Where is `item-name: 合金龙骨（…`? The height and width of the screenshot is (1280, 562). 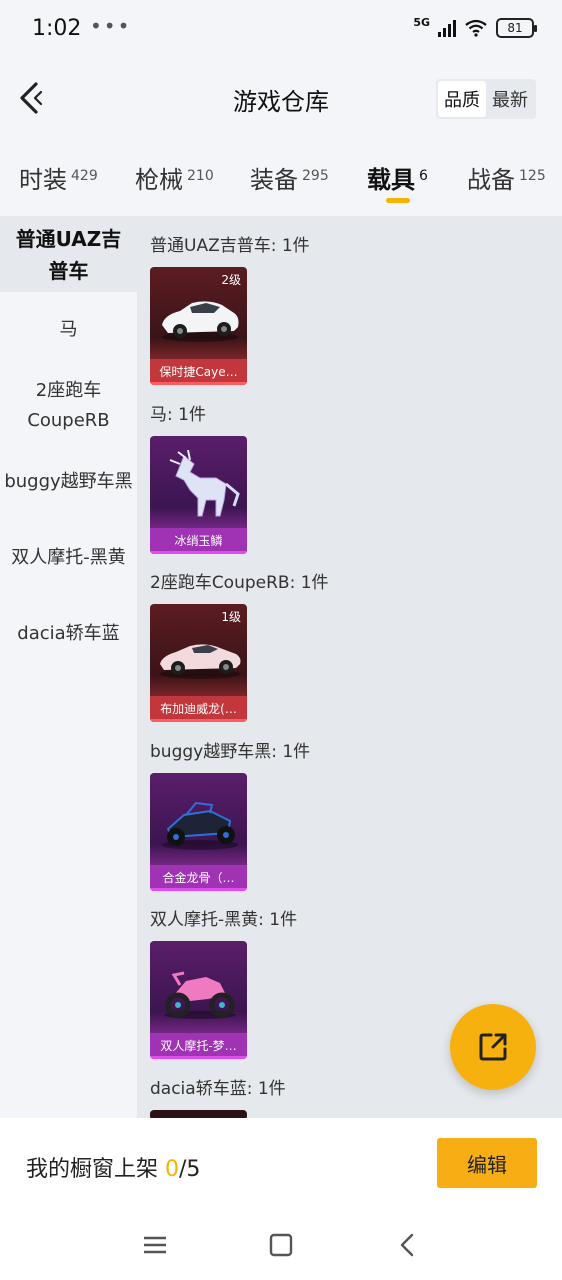 item-name: 合金龙骨（… is located at coordinates (198, 878).